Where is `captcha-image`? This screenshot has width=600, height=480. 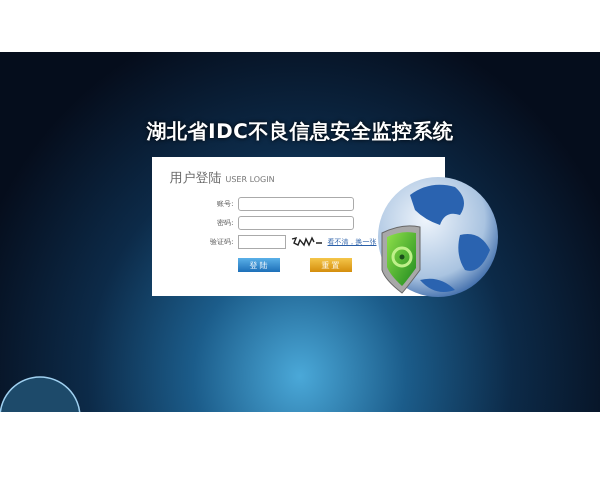
captcha-image is located at coordinates (307, 242).